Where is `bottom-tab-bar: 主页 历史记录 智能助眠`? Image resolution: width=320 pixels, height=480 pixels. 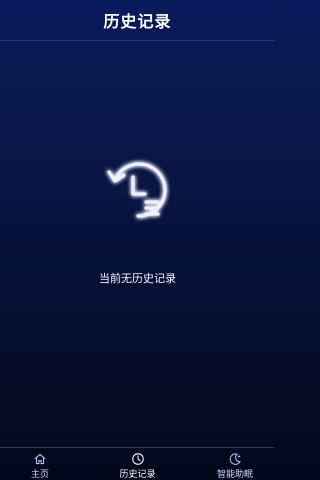 bottom-tab-bar: 主页 历史记录 智能助眠 is located at coordinates (137, 463).